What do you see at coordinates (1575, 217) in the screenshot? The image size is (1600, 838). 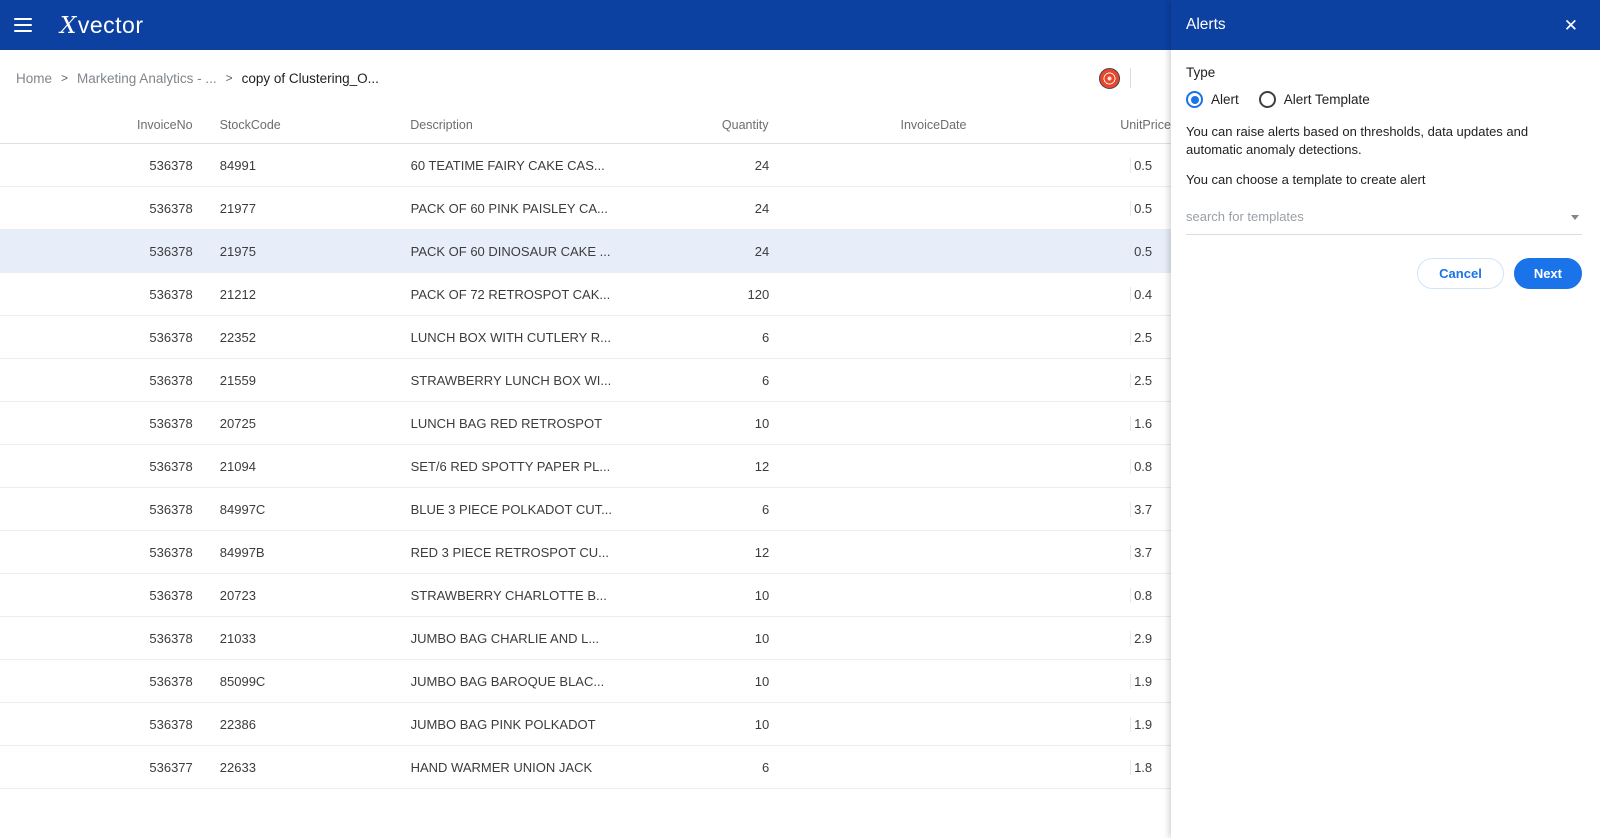 I see `chevron-down-icon` at bounding box center [1575, 217].